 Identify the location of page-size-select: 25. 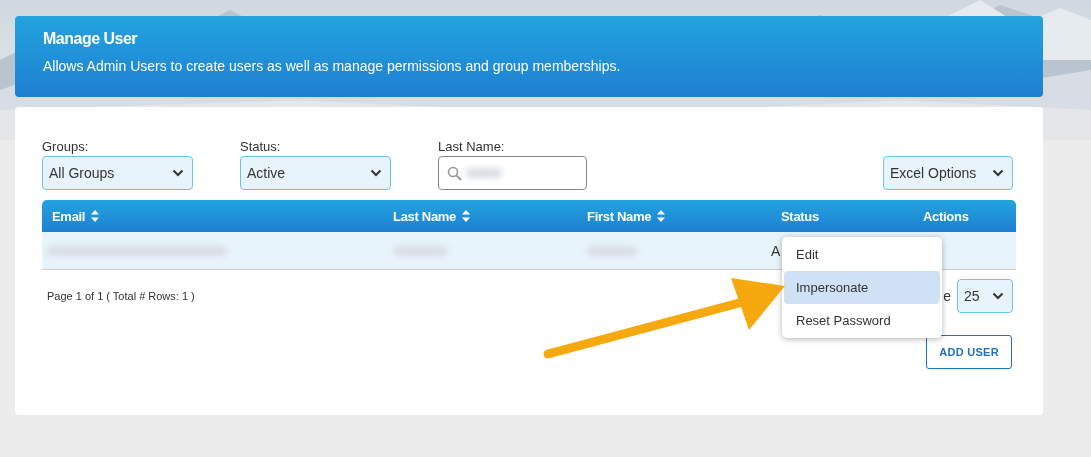
(985, 296).